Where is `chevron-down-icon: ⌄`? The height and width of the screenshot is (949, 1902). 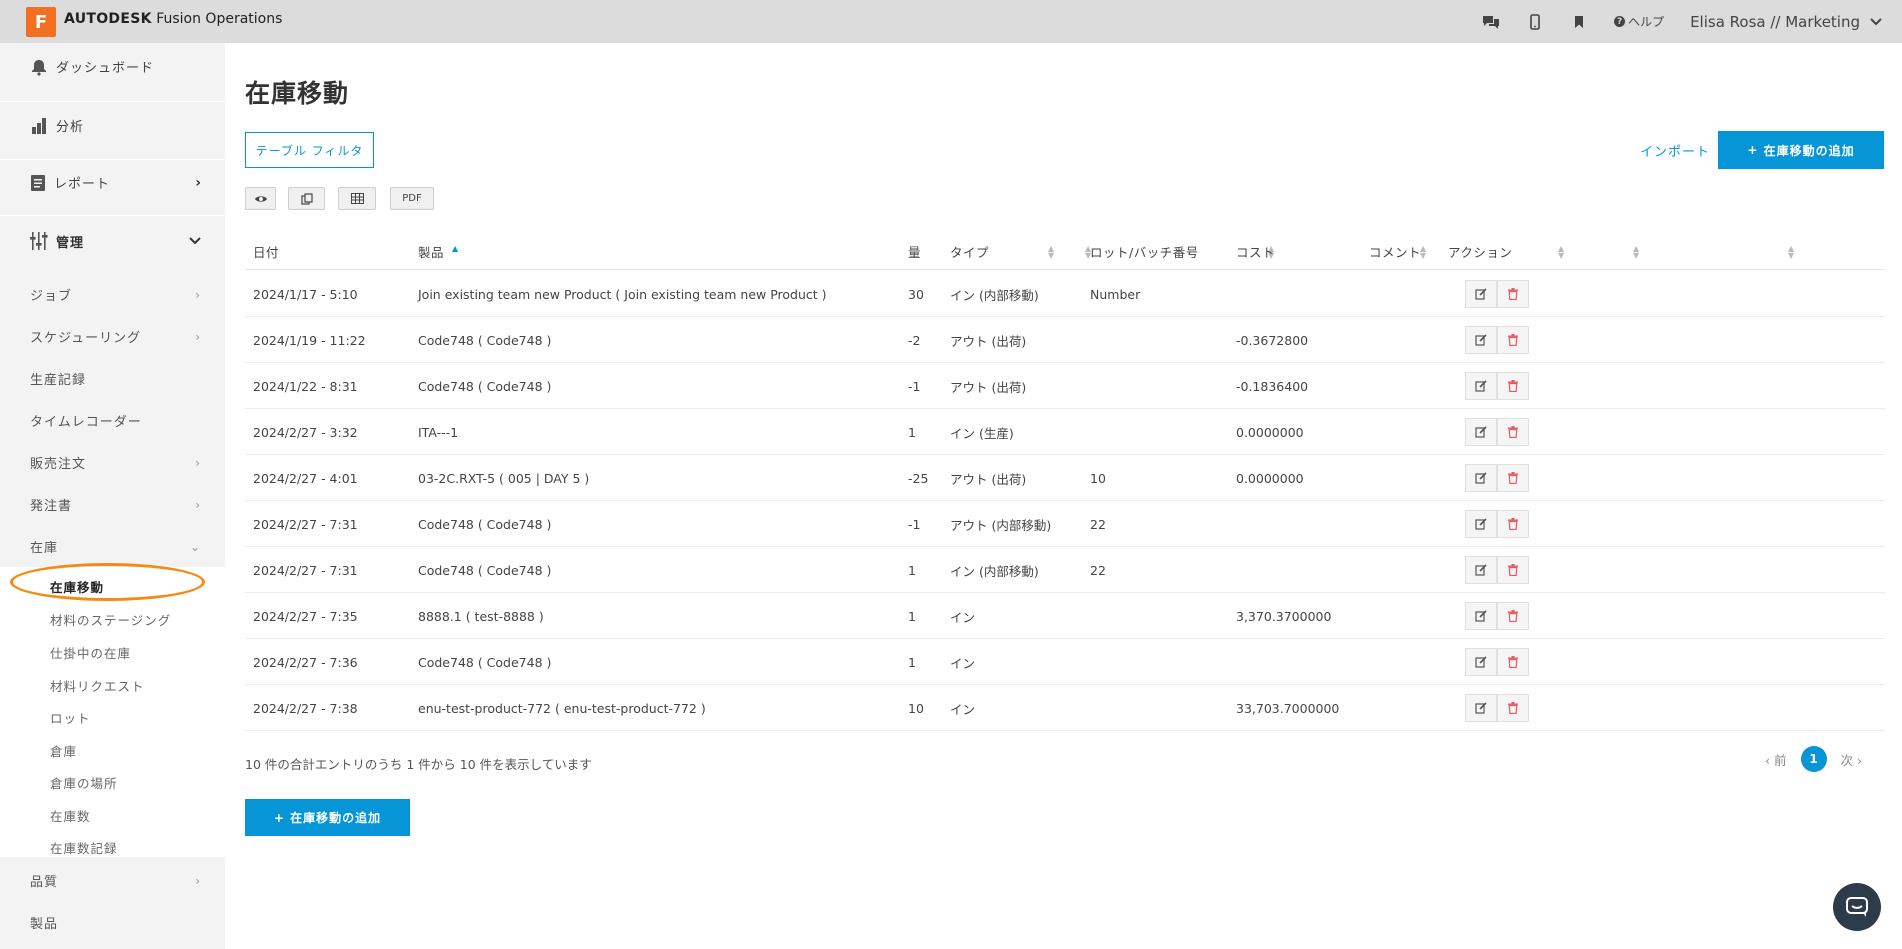 chevron-down-icon: ⌄ is located at coordinates (195, 546).